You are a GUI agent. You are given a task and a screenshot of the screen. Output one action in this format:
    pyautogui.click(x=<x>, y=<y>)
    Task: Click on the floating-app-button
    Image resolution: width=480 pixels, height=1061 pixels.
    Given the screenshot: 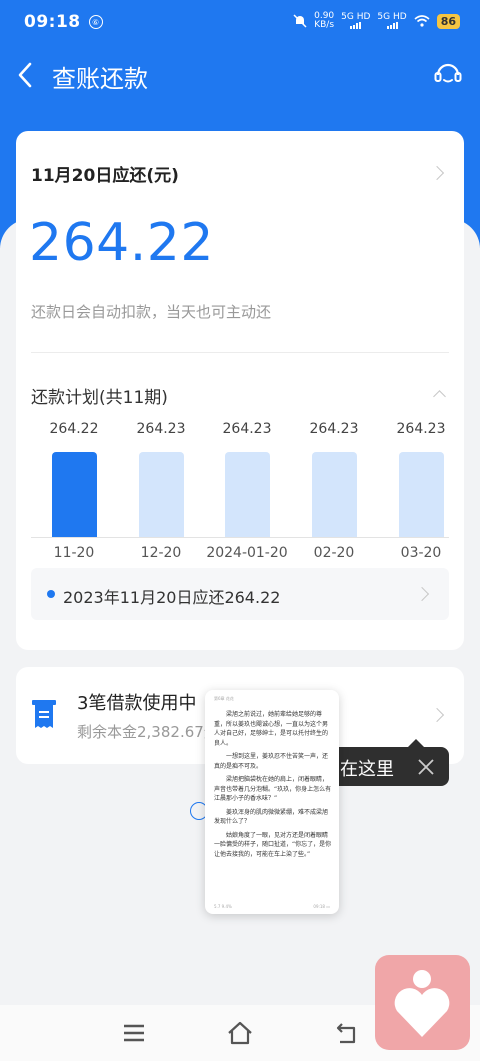 What is the action you would take?
    pyautogui.click(x=422, y=1002)
    